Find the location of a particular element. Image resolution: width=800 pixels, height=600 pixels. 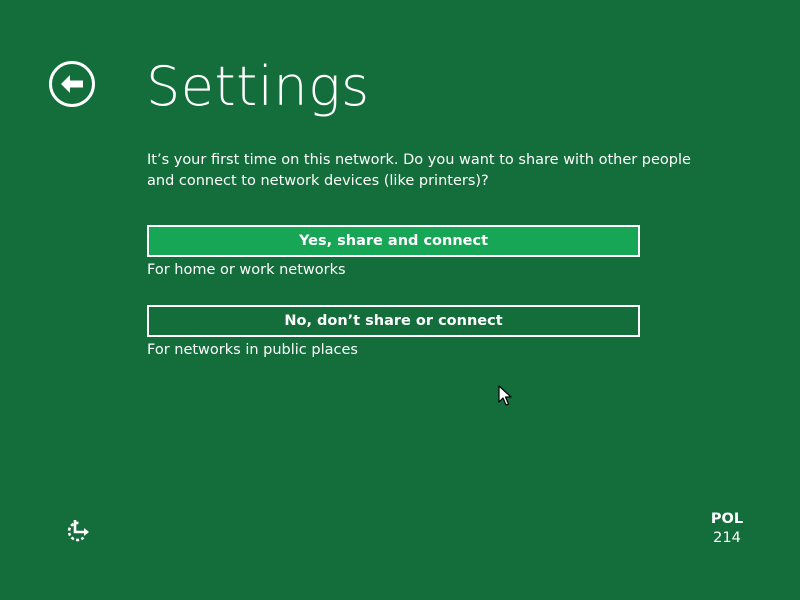

language-code: POL is located at coordinates (727, 519).